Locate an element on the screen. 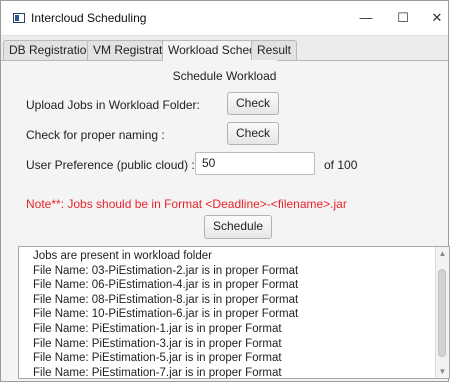 This screenshot has height=383, width=450. user-preference-label: User Preference (public cloud) : is located at coordinates (110, 165).